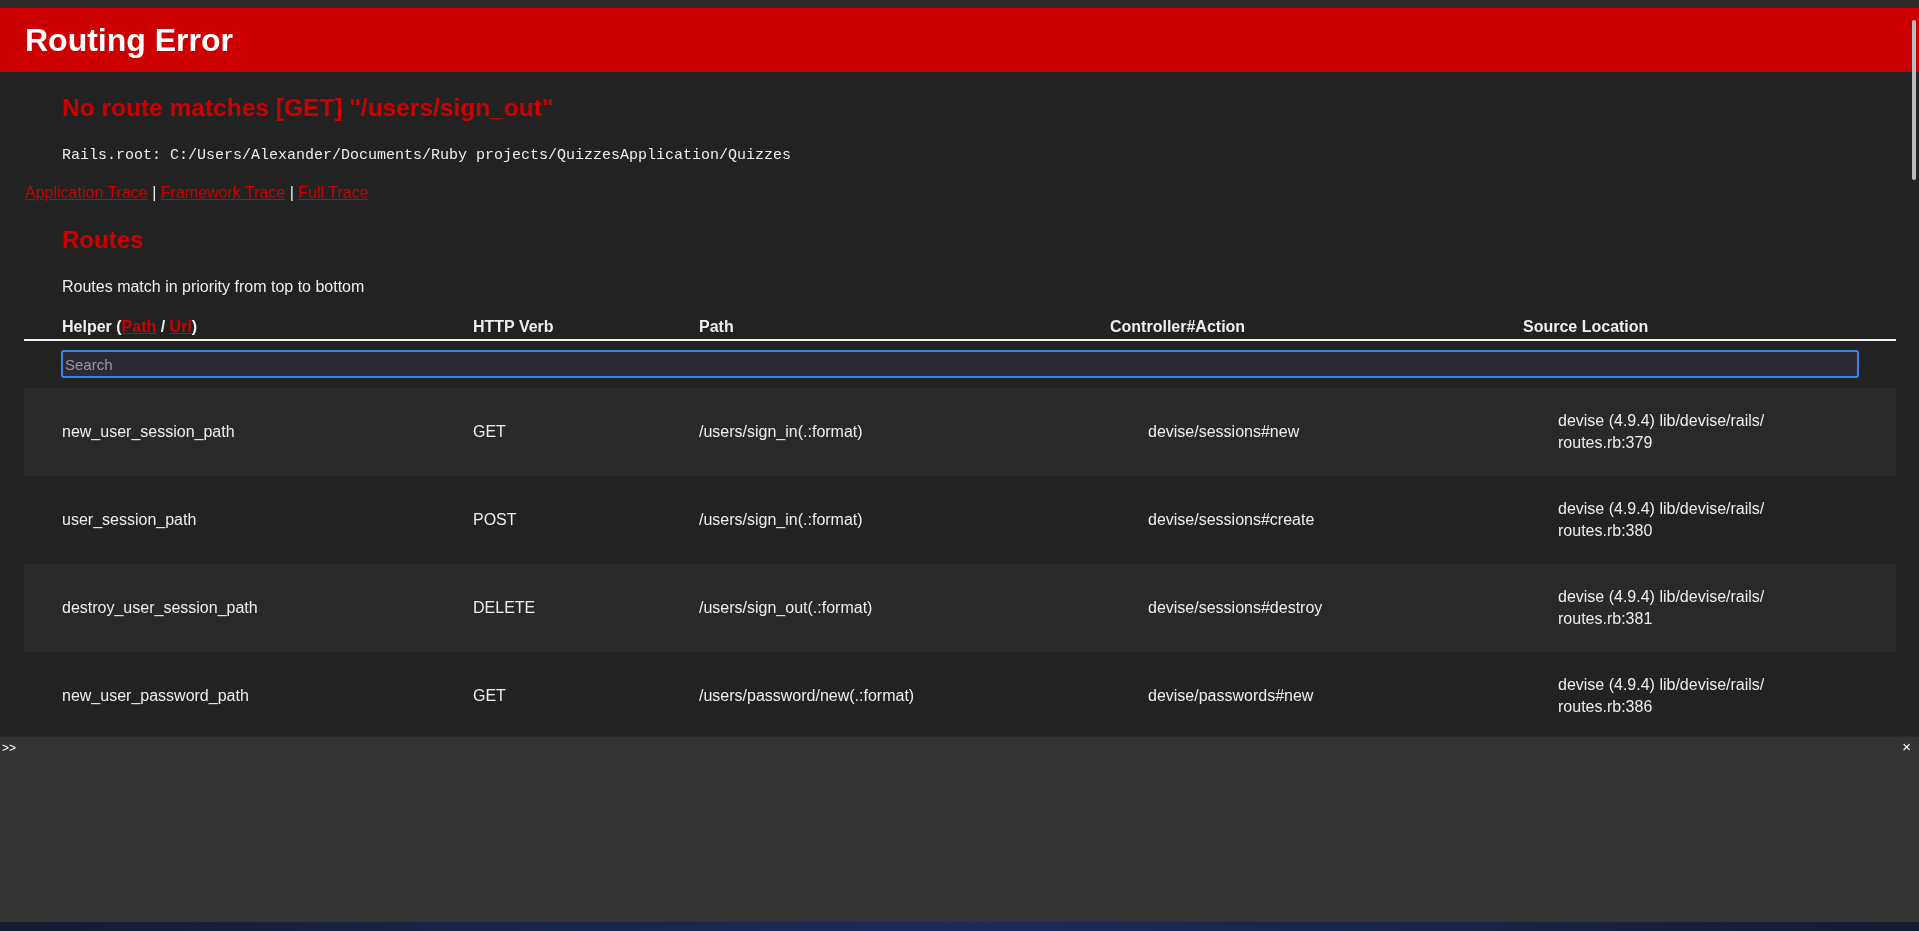  Describe the element at coordinates (308, 108) in the screenshot. I see `error-message: No route matches [GET] "/users/sign_out"` at that location.